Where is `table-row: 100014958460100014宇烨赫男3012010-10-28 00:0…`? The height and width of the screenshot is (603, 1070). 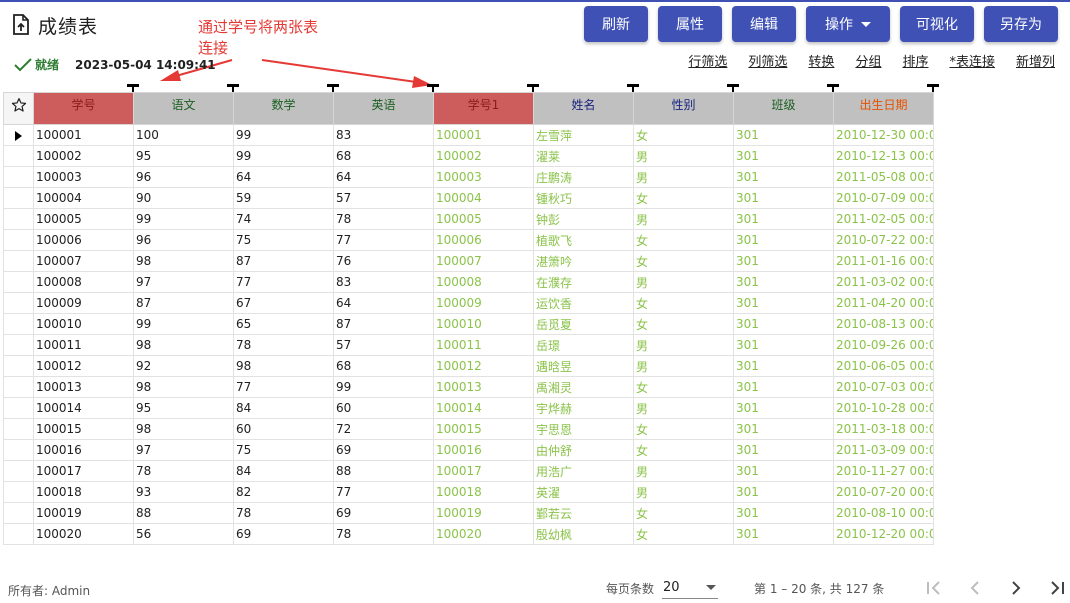 table-row: 100014958460100014宇烨赫男3012010-10-28 00:0… is located at coordinates (468, 408).